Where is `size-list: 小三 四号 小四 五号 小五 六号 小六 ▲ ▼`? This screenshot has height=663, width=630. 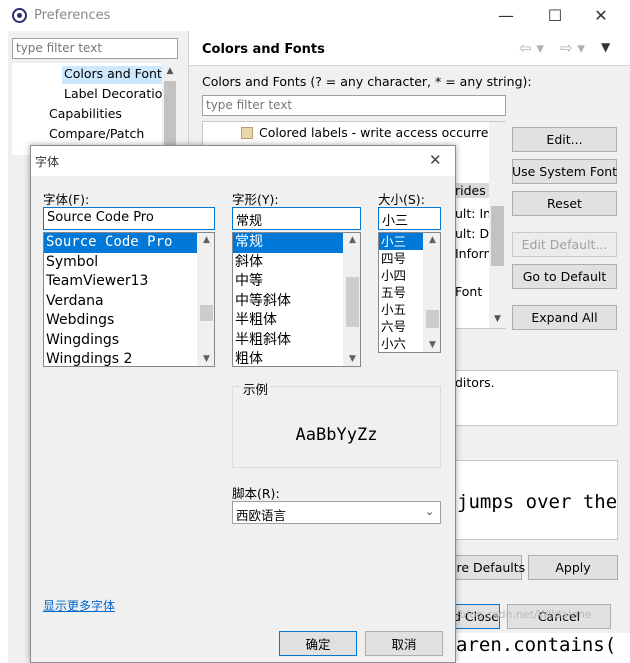
size-list: 小三 四号 小四 五号 小五 六号 小六 ▲ ▼ is located at coordinates (409, 292).